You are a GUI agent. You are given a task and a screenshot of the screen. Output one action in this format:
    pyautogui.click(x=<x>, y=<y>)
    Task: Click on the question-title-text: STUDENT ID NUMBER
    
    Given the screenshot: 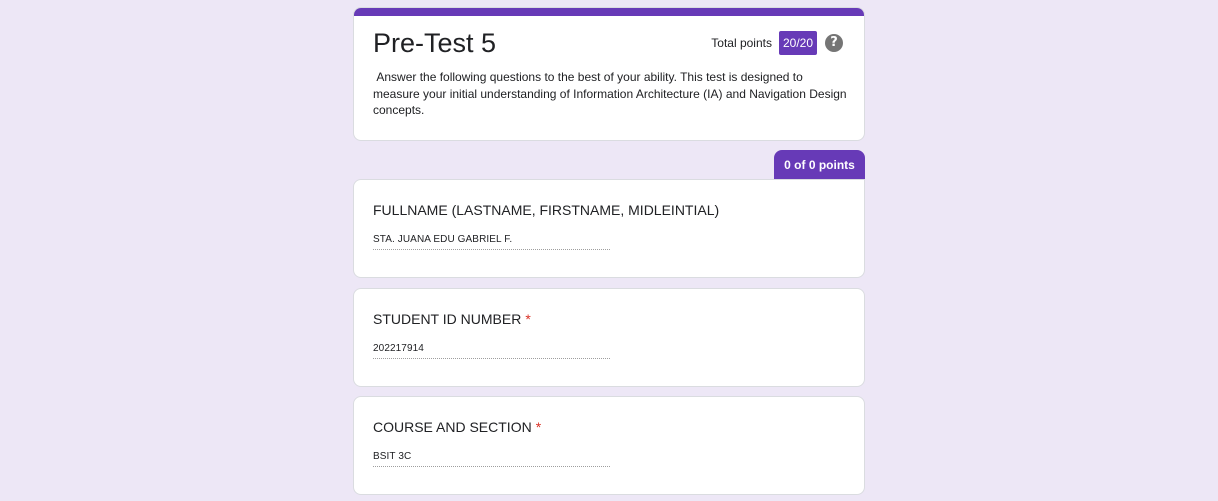 What is the action you would take?
    pyautogui.click(x=447, y=319)
    